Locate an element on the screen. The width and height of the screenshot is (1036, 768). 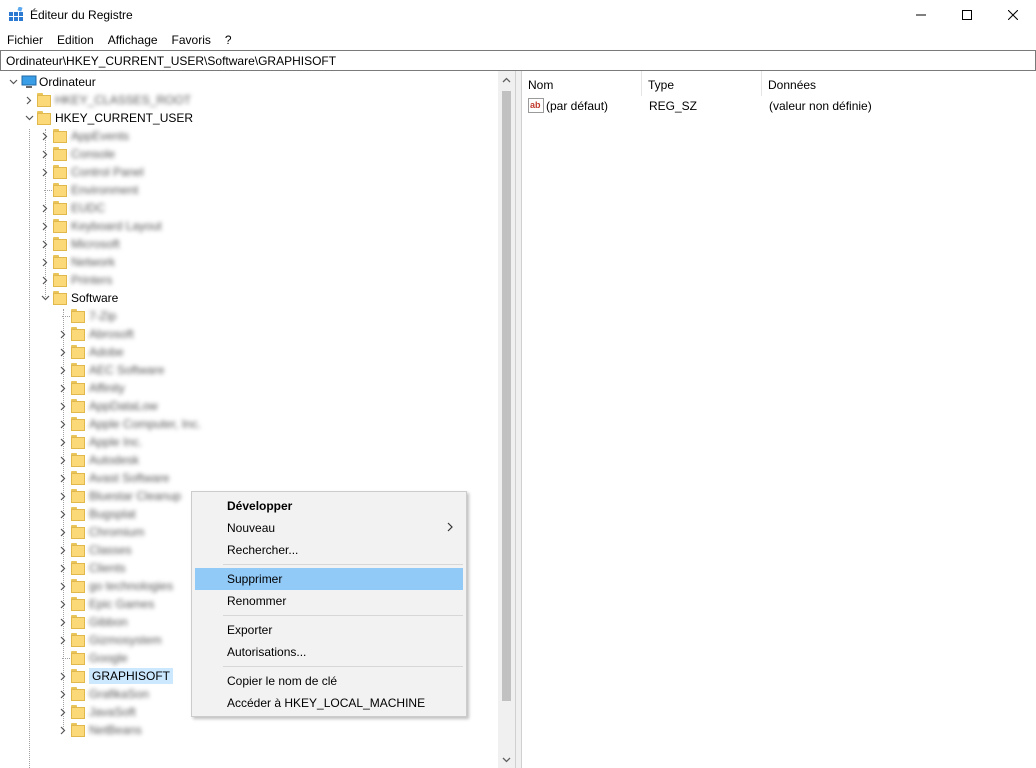
tree-node: AEC Software is located at coordinates (249, 370).